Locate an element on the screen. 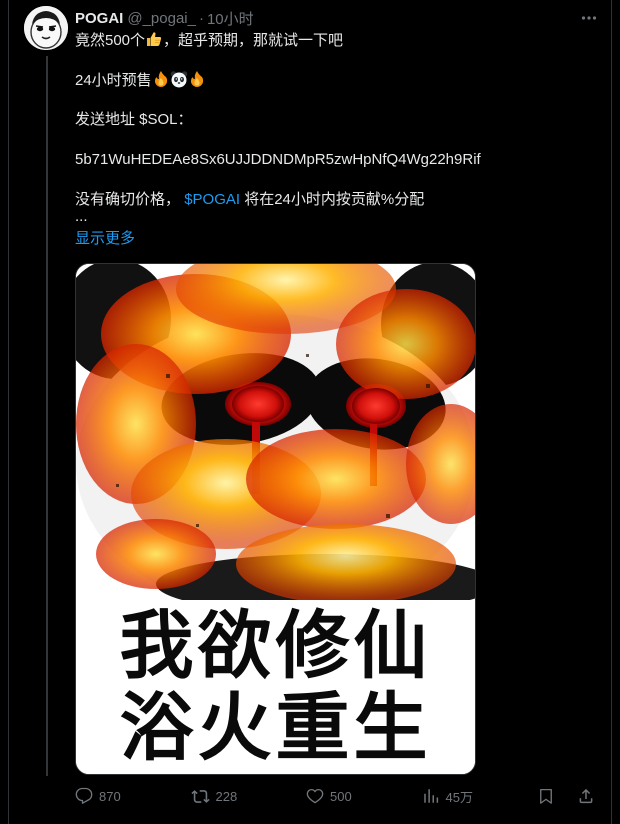  line5-after: 将在24小时内按贡献%分配 is located at coordinates (334, 199).